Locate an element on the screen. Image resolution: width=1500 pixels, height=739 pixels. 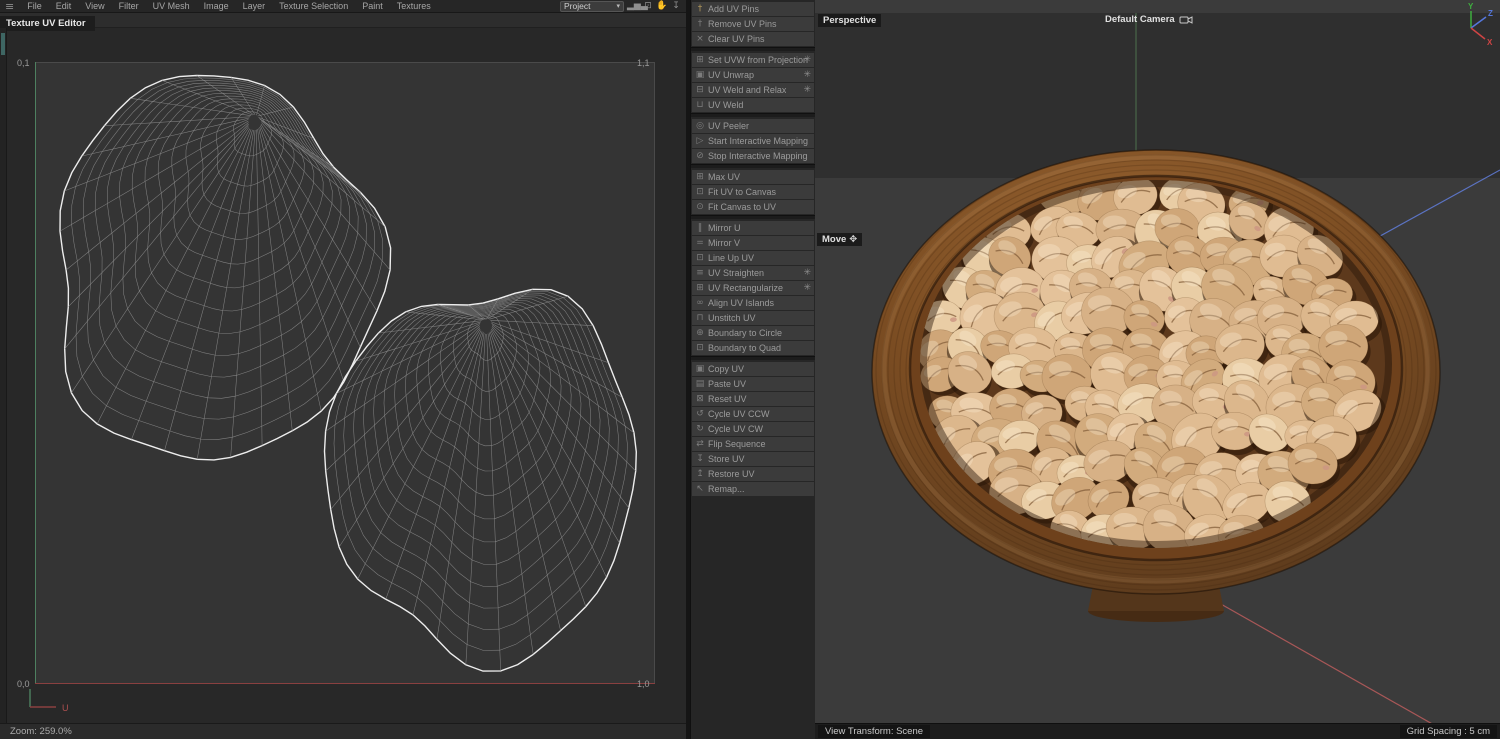
command-flip-sequence: ⇄ Flip Sequence is located at coordinates (753, 444).